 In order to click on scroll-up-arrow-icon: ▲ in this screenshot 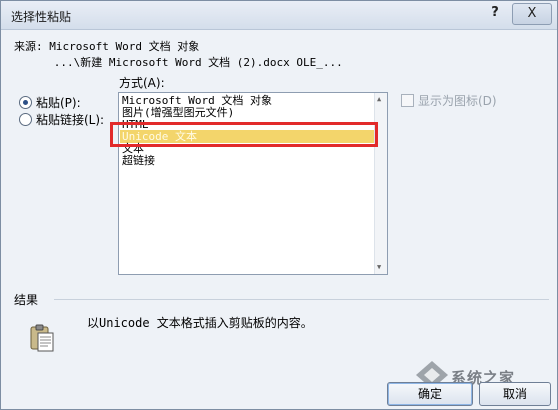, I will do `click(379, 99)`.